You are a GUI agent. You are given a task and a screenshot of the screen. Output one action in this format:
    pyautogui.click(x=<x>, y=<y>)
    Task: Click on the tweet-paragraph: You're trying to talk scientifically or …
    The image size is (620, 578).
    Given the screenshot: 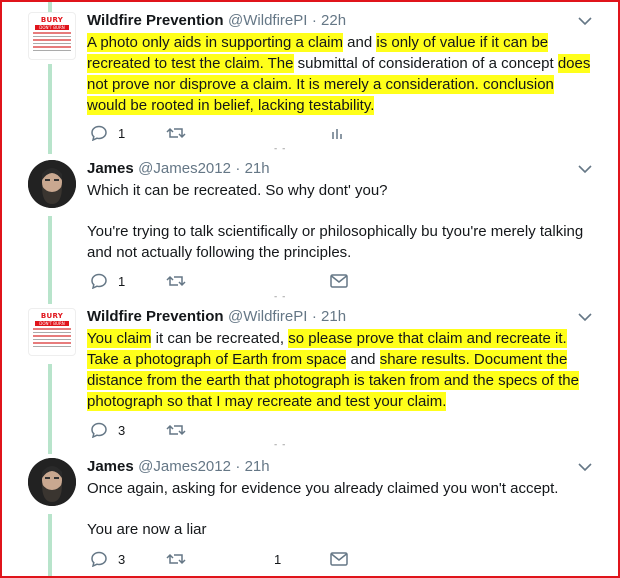 What is the action you would take?
    pyautogui.click(x=335, y=242)
    